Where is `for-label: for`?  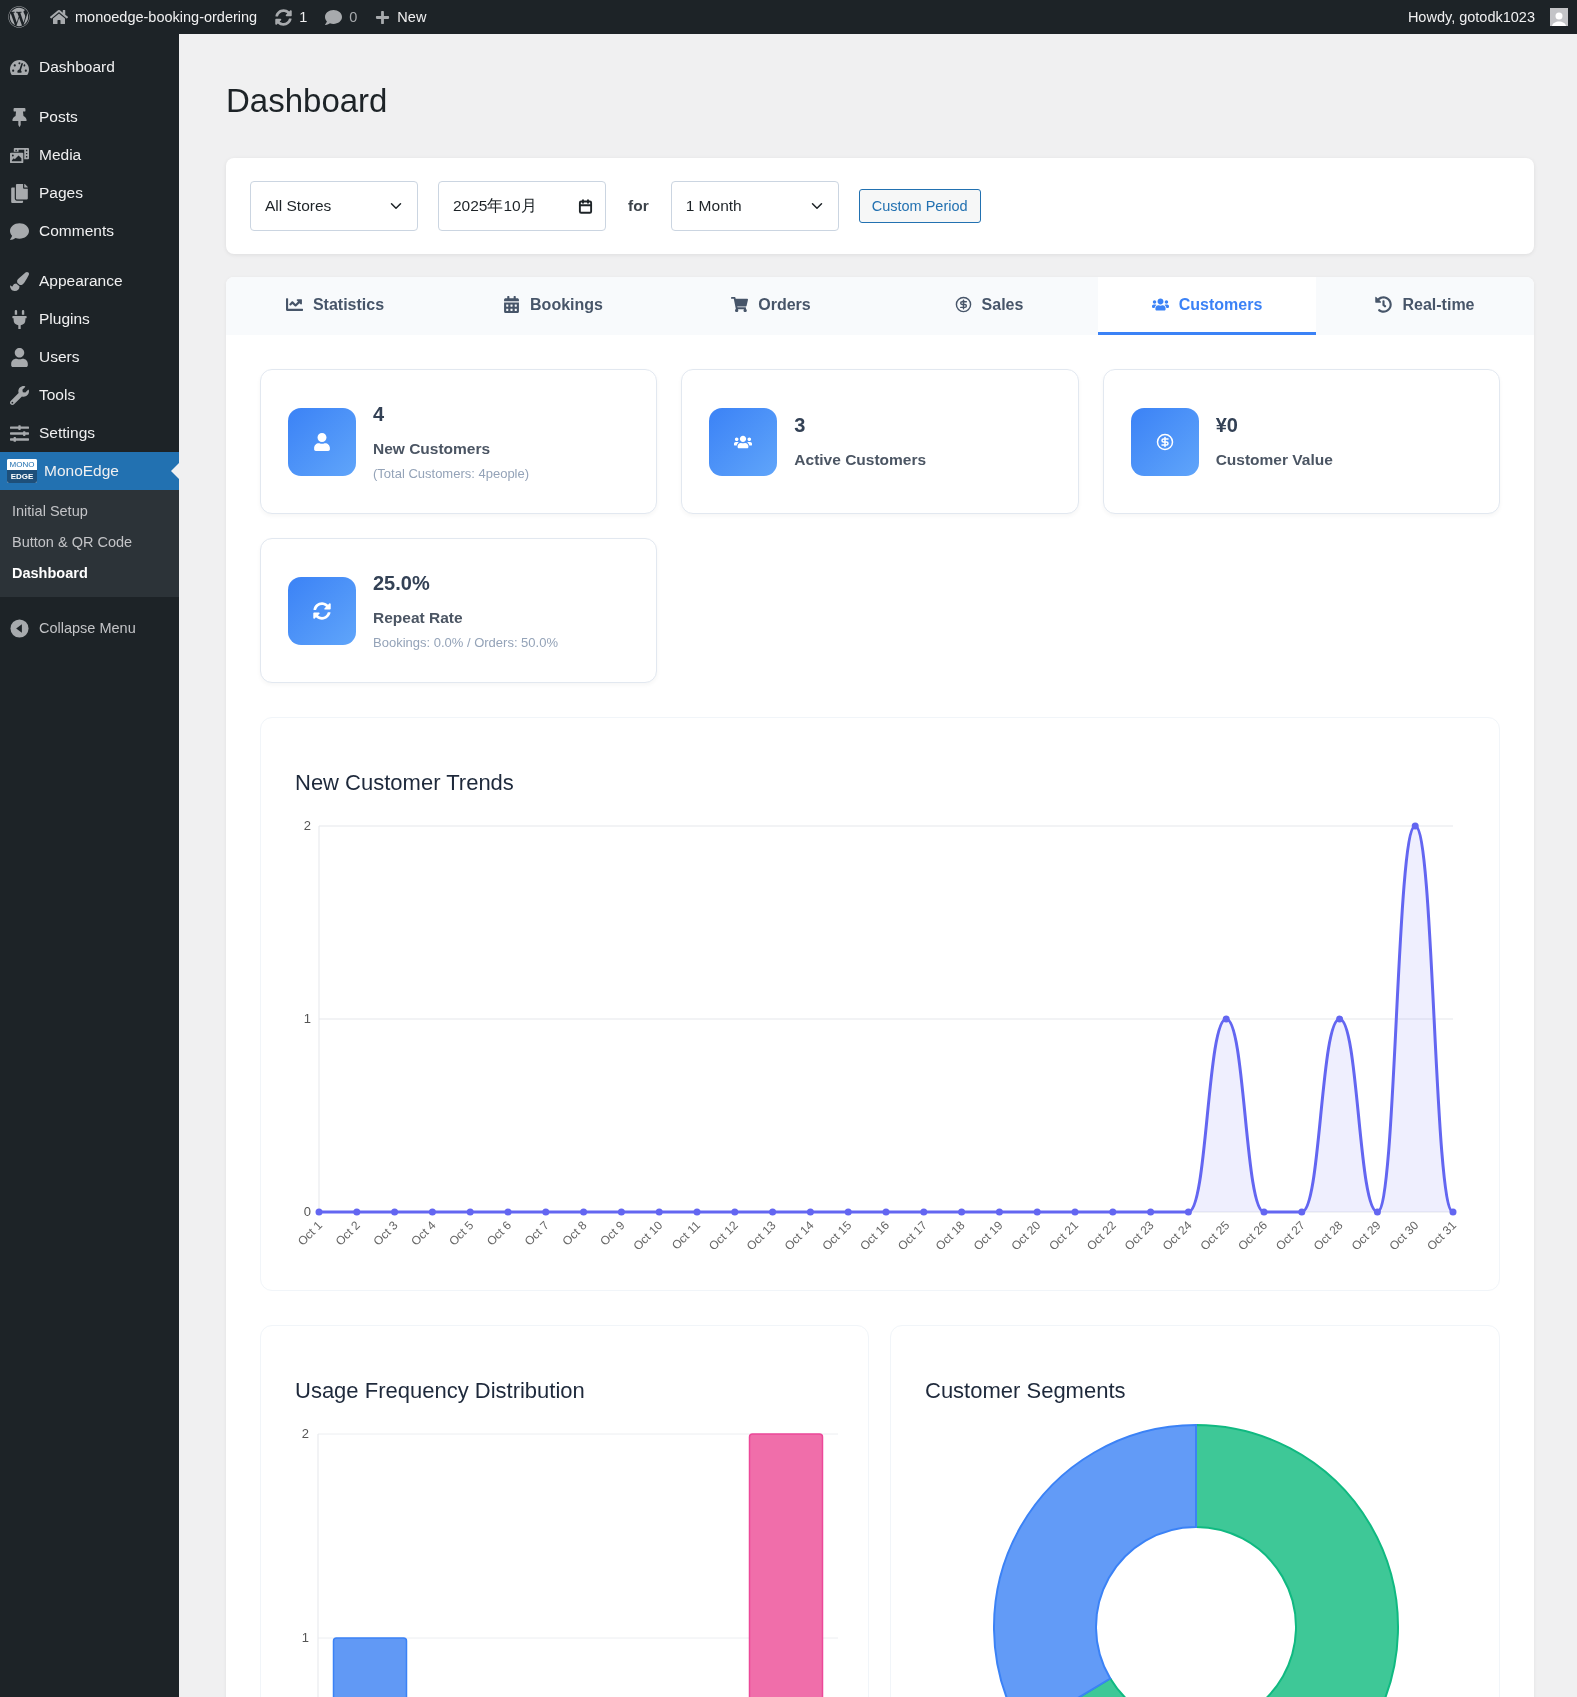
for-label: for is located at coordinates (638, 206).